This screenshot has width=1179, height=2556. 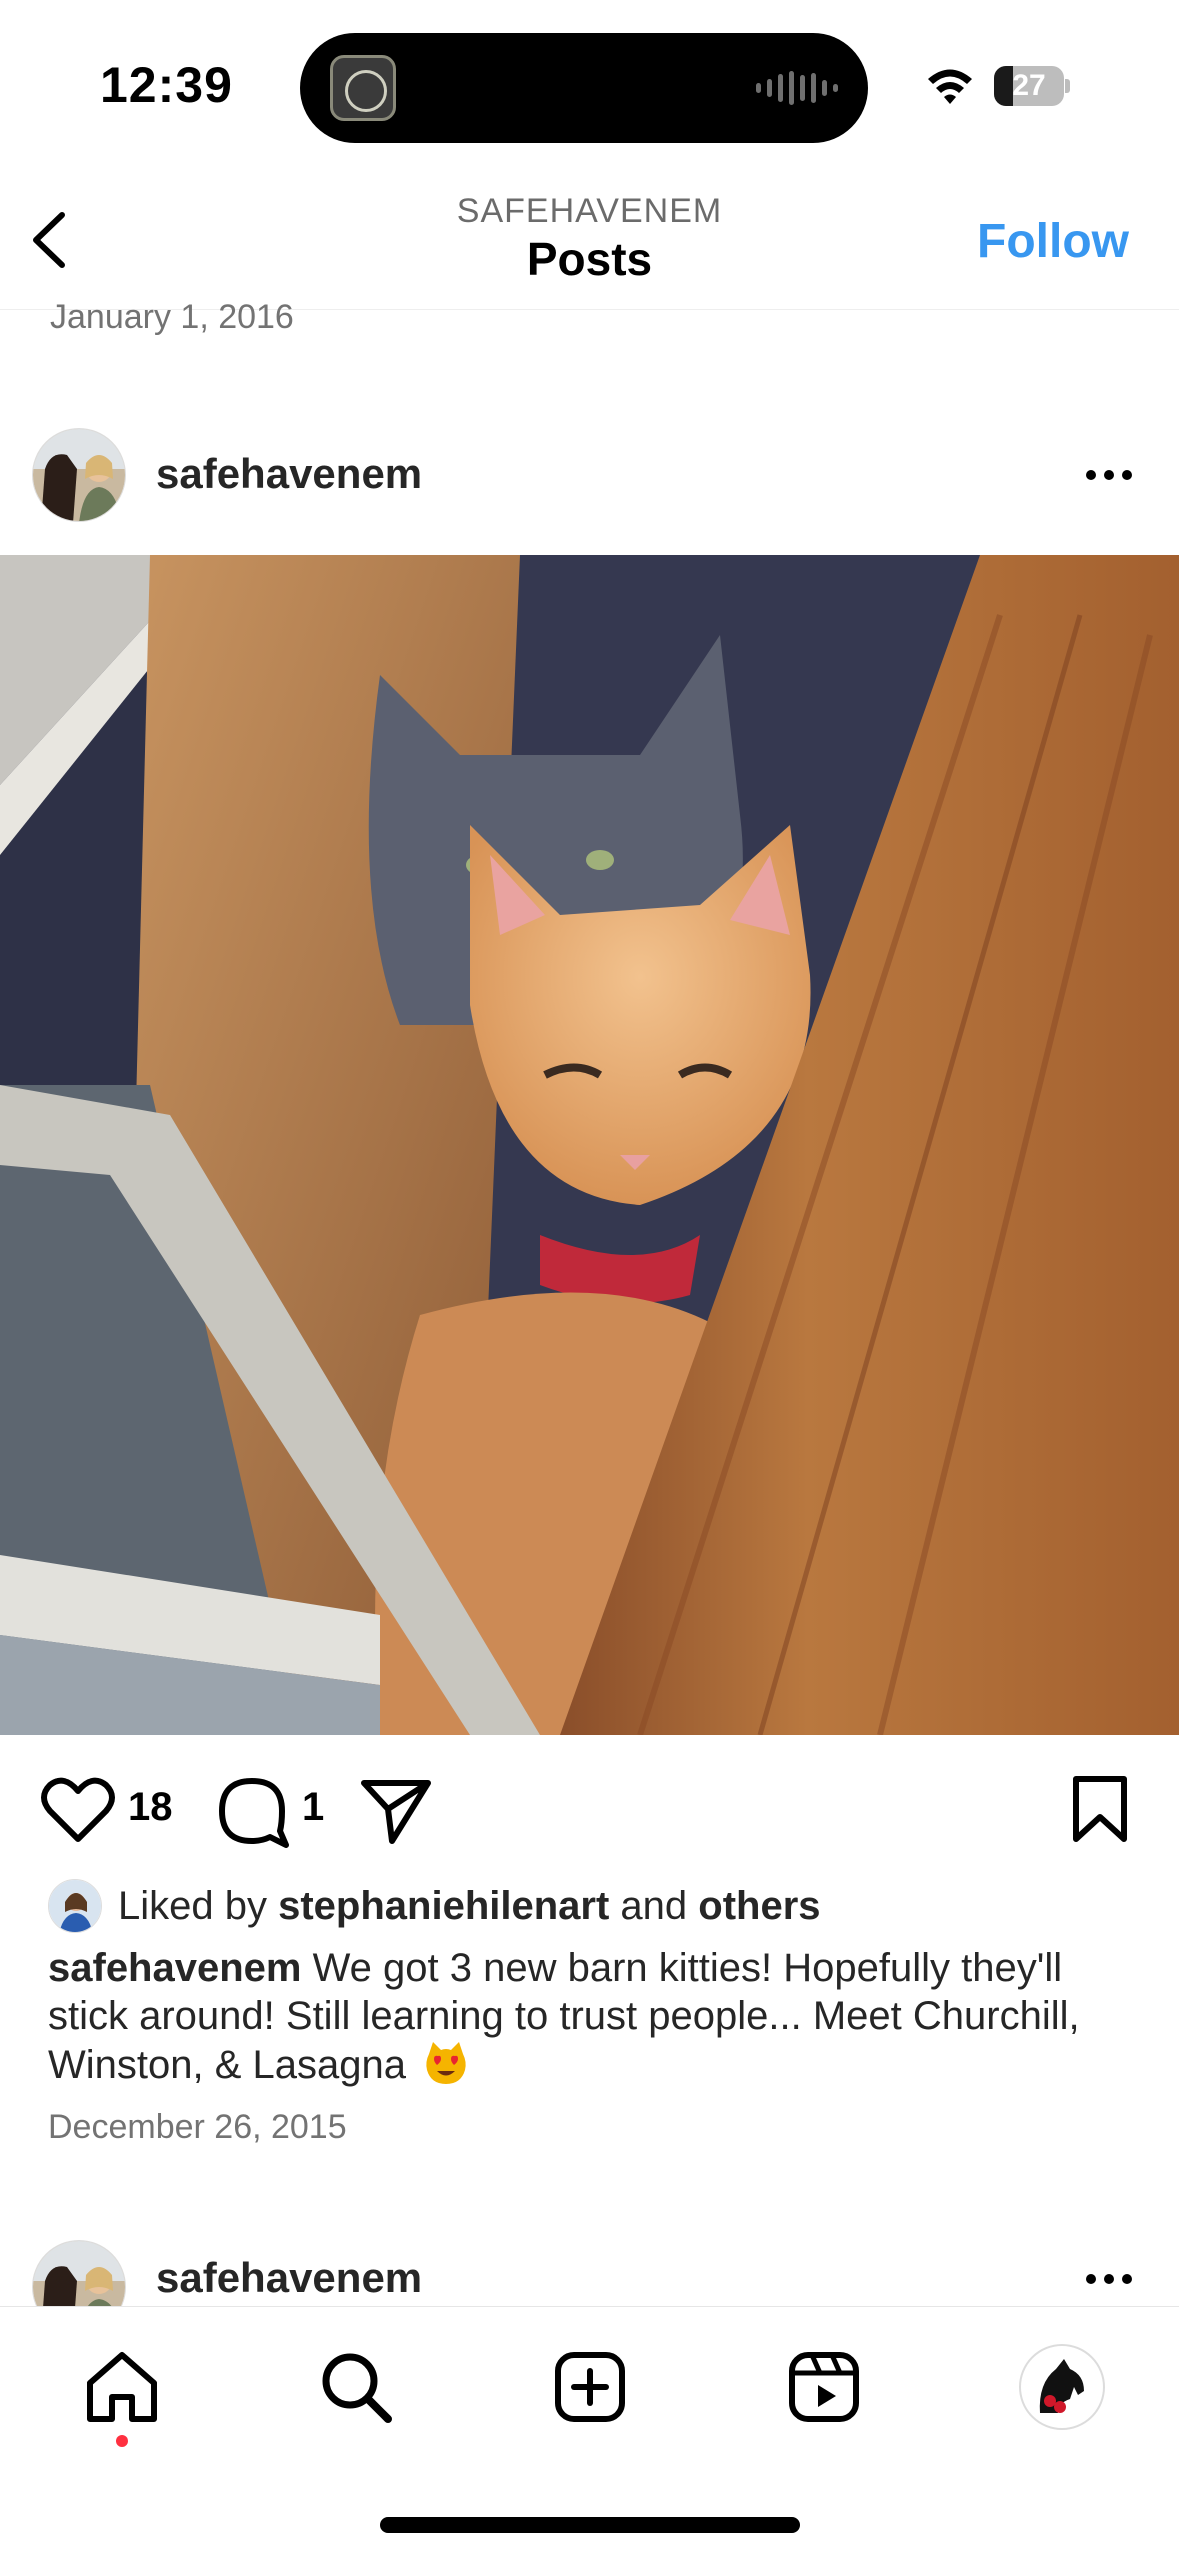 What do you see at coordinates (759, 1906) in the screenshot?
I see `liked-by-others: others` at bounding box center [759, 1906].